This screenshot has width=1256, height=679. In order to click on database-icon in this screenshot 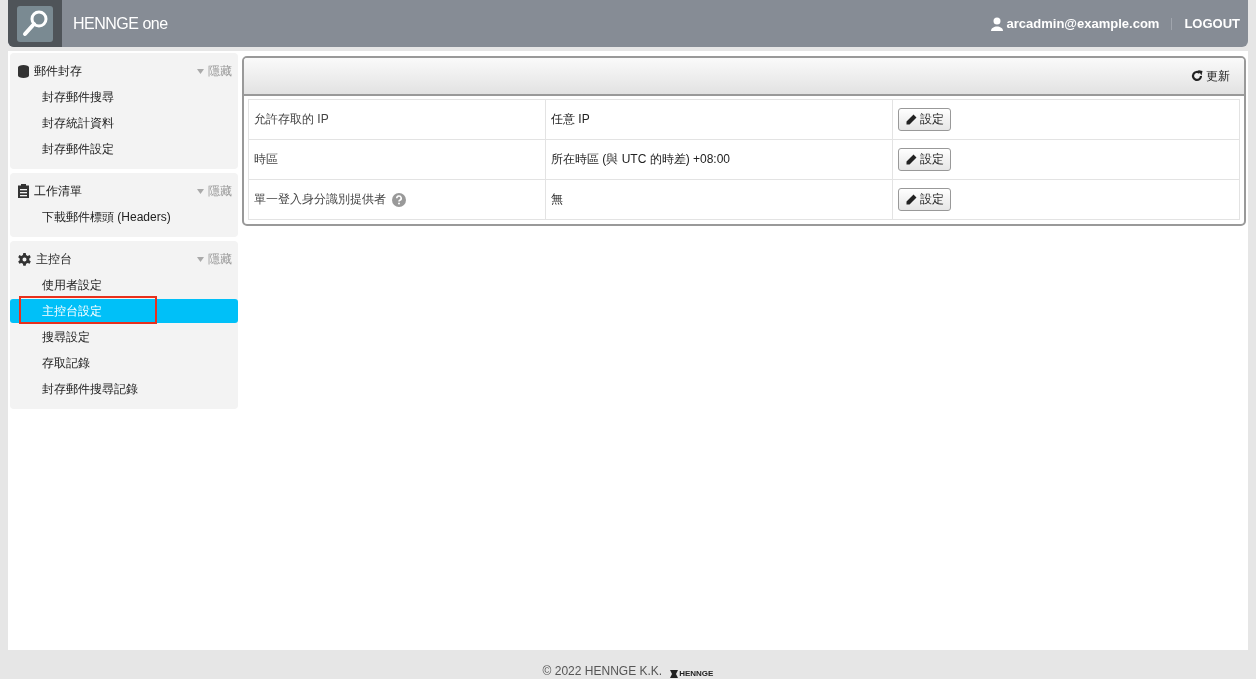, I will do `click(23, 71)`.